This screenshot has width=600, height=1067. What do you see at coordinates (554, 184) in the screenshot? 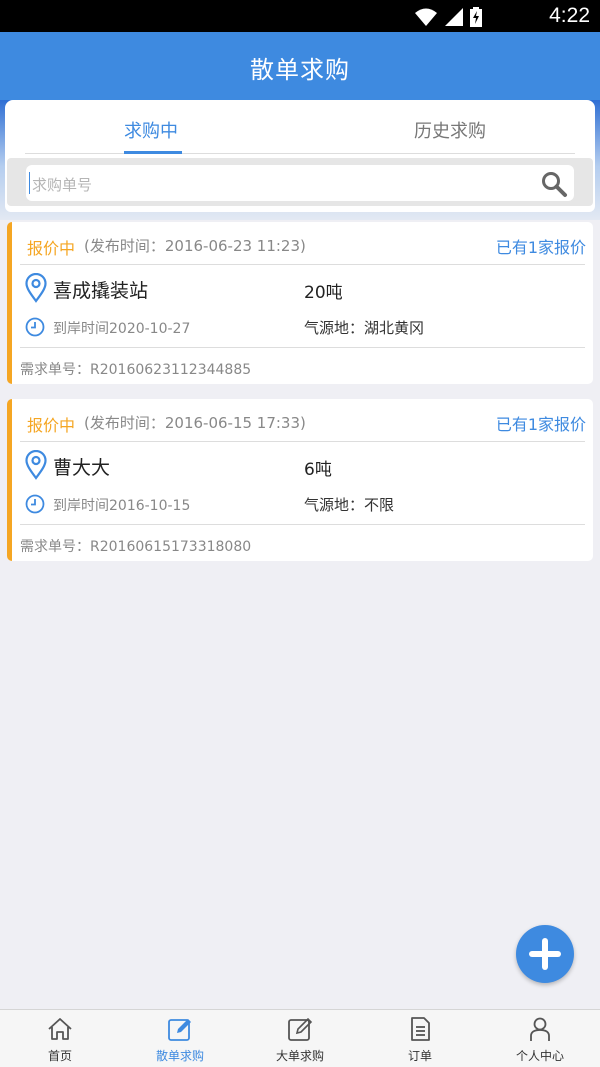
I see `search-icon` at bounding box center [554, 184].